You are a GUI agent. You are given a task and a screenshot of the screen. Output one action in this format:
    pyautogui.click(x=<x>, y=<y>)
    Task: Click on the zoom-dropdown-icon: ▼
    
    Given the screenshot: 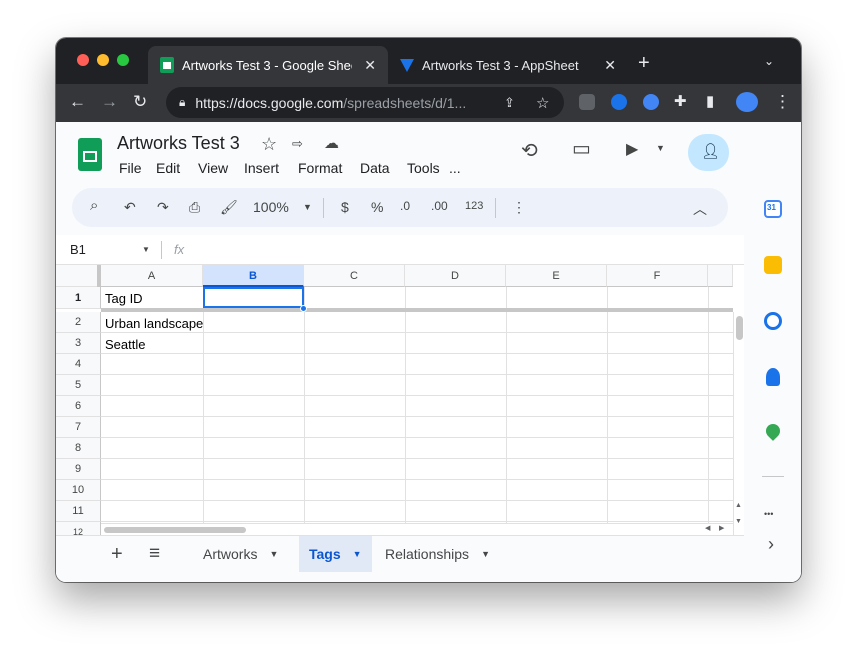 What is the action you would take?
    pyautogui.click(x=307, y=207)
    